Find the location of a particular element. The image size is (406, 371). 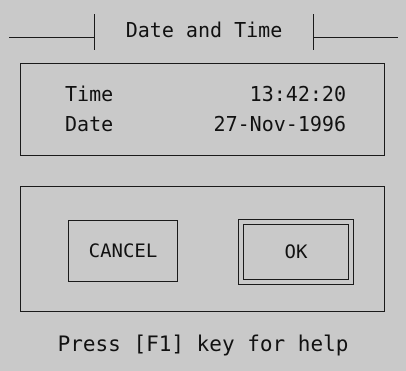

date-label: Date is located at coordinates (89, 124).